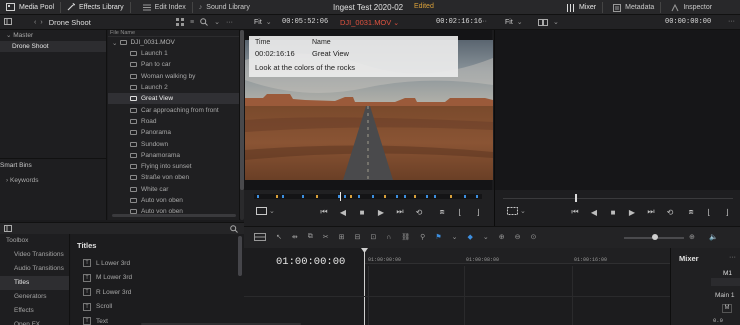 This screenshot has width=740, height=325. Describe the element at coordinates (502, 237) in the screenshot. I see `zoom-full-icon: ⊕` at that location.